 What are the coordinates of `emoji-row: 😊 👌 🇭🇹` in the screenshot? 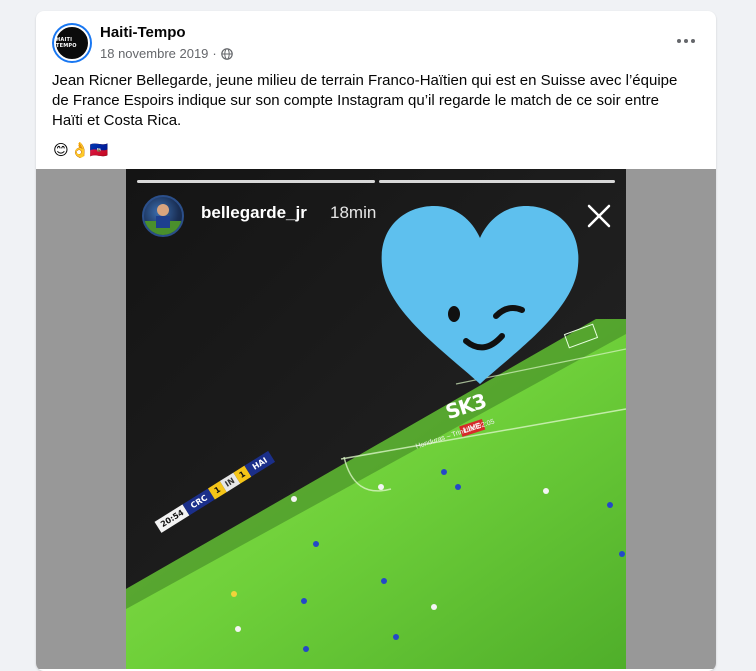 It's located at (80, 150).